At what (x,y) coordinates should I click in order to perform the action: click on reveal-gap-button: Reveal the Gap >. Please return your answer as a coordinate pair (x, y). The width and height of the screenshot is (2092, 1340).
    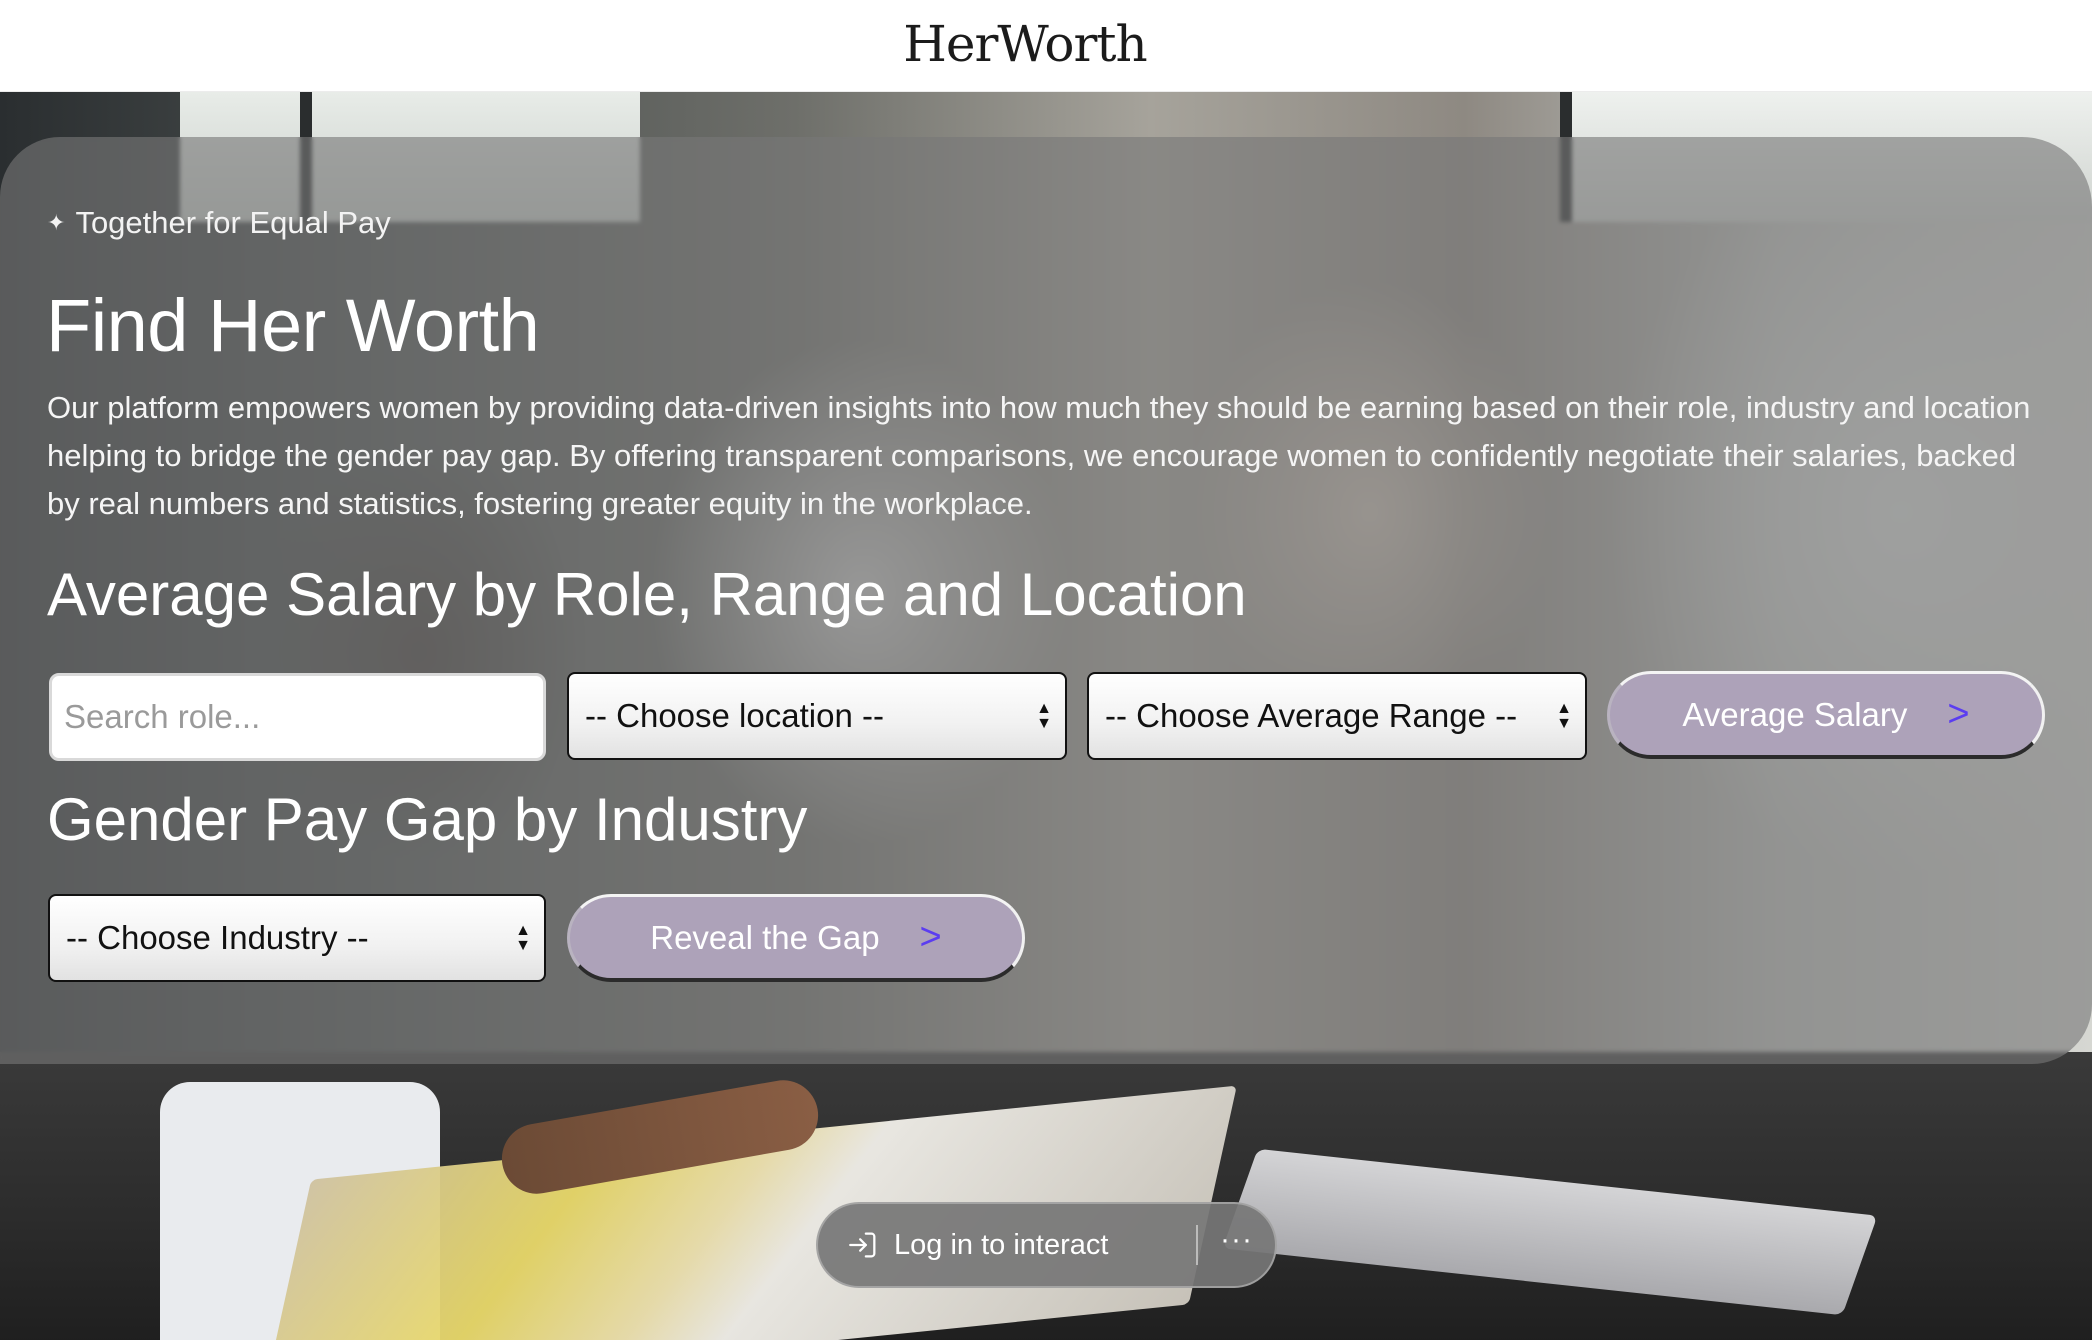
    Looking at the image, I should click on (796, 938).